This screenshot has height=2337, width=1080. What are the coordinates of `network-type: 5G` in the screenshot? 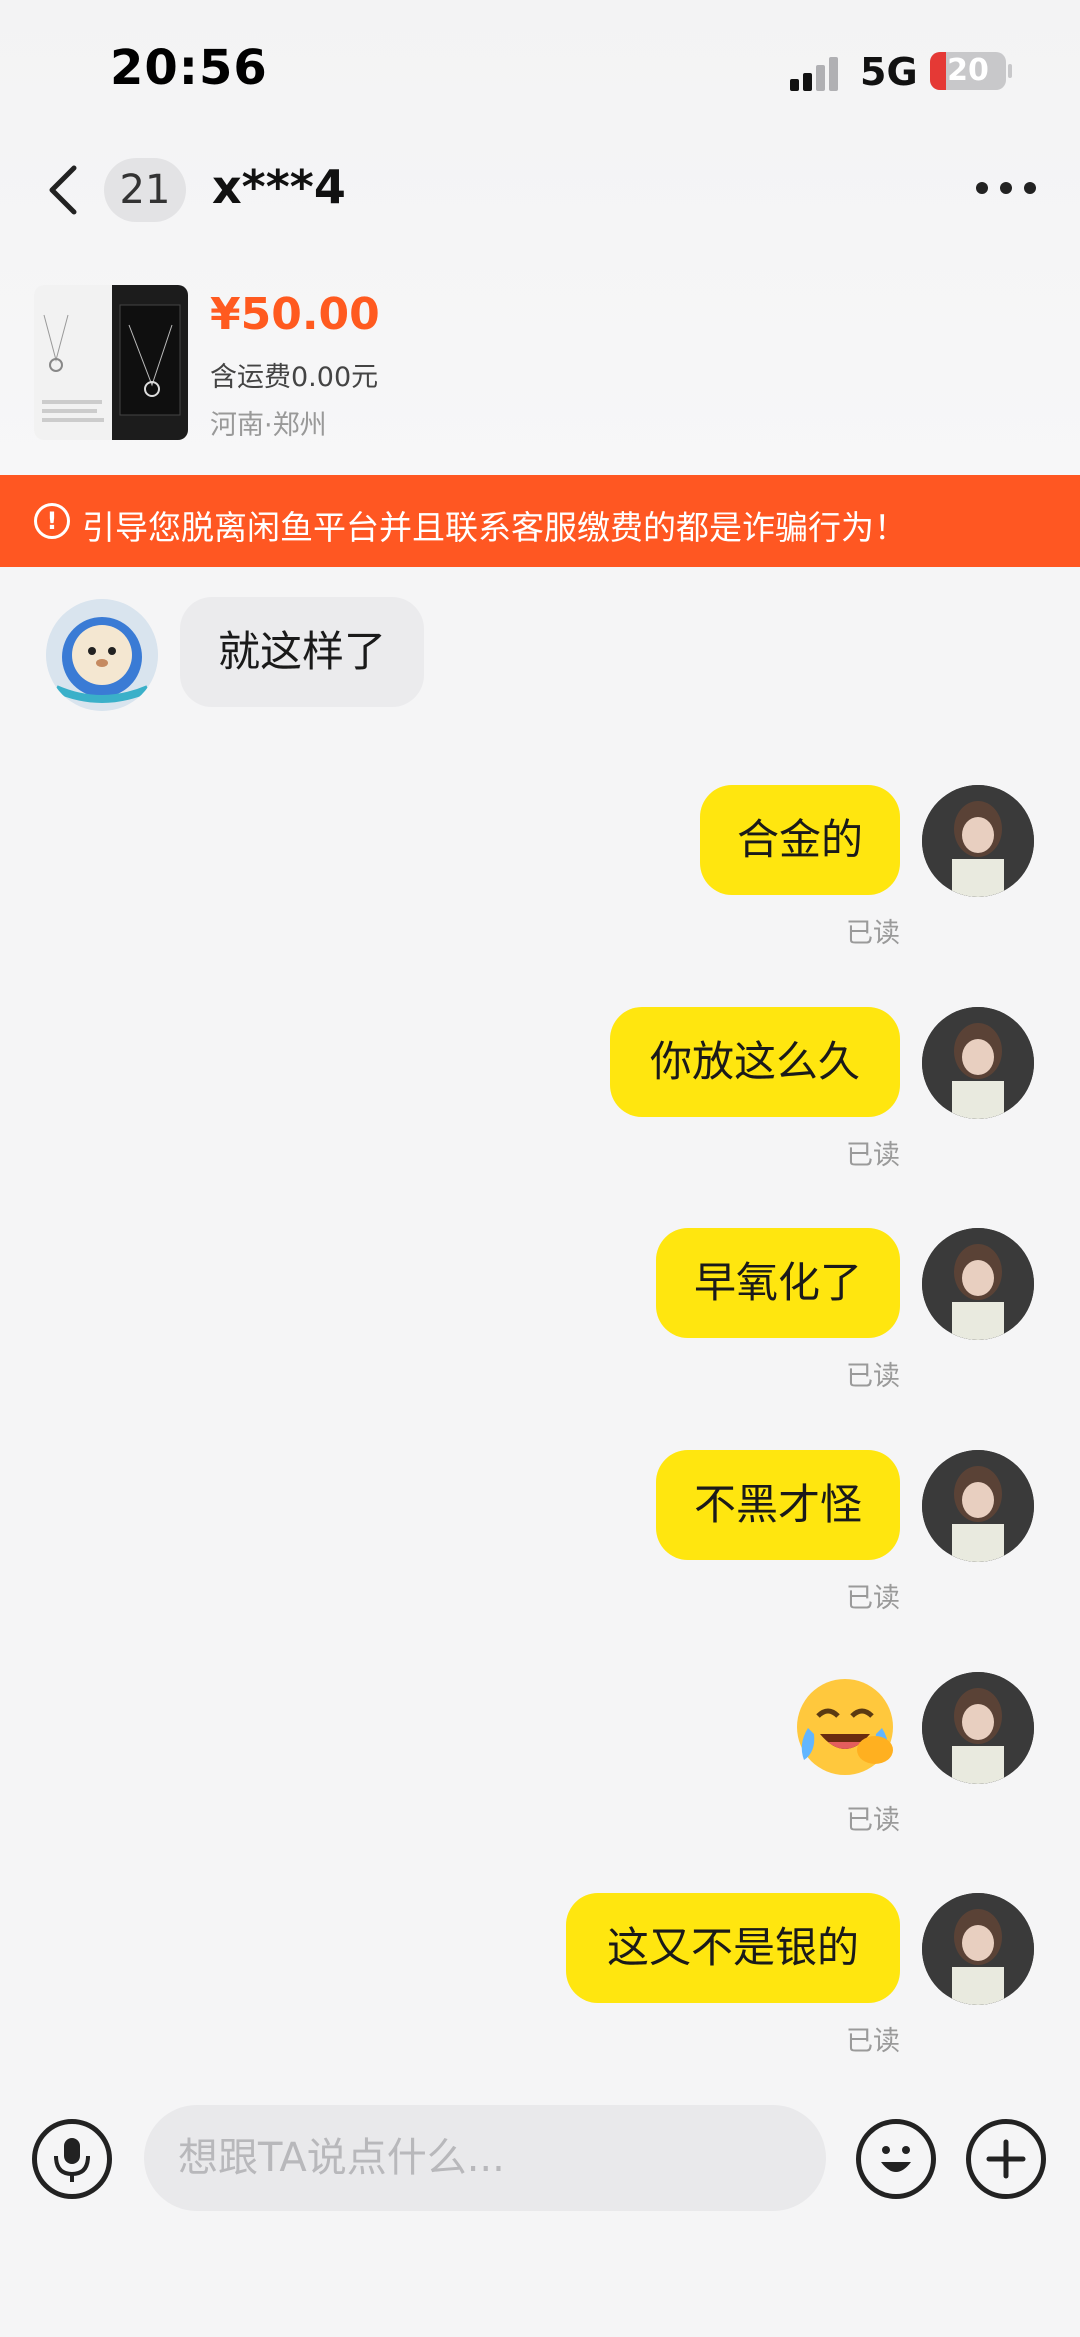 It's located at (889, 72).